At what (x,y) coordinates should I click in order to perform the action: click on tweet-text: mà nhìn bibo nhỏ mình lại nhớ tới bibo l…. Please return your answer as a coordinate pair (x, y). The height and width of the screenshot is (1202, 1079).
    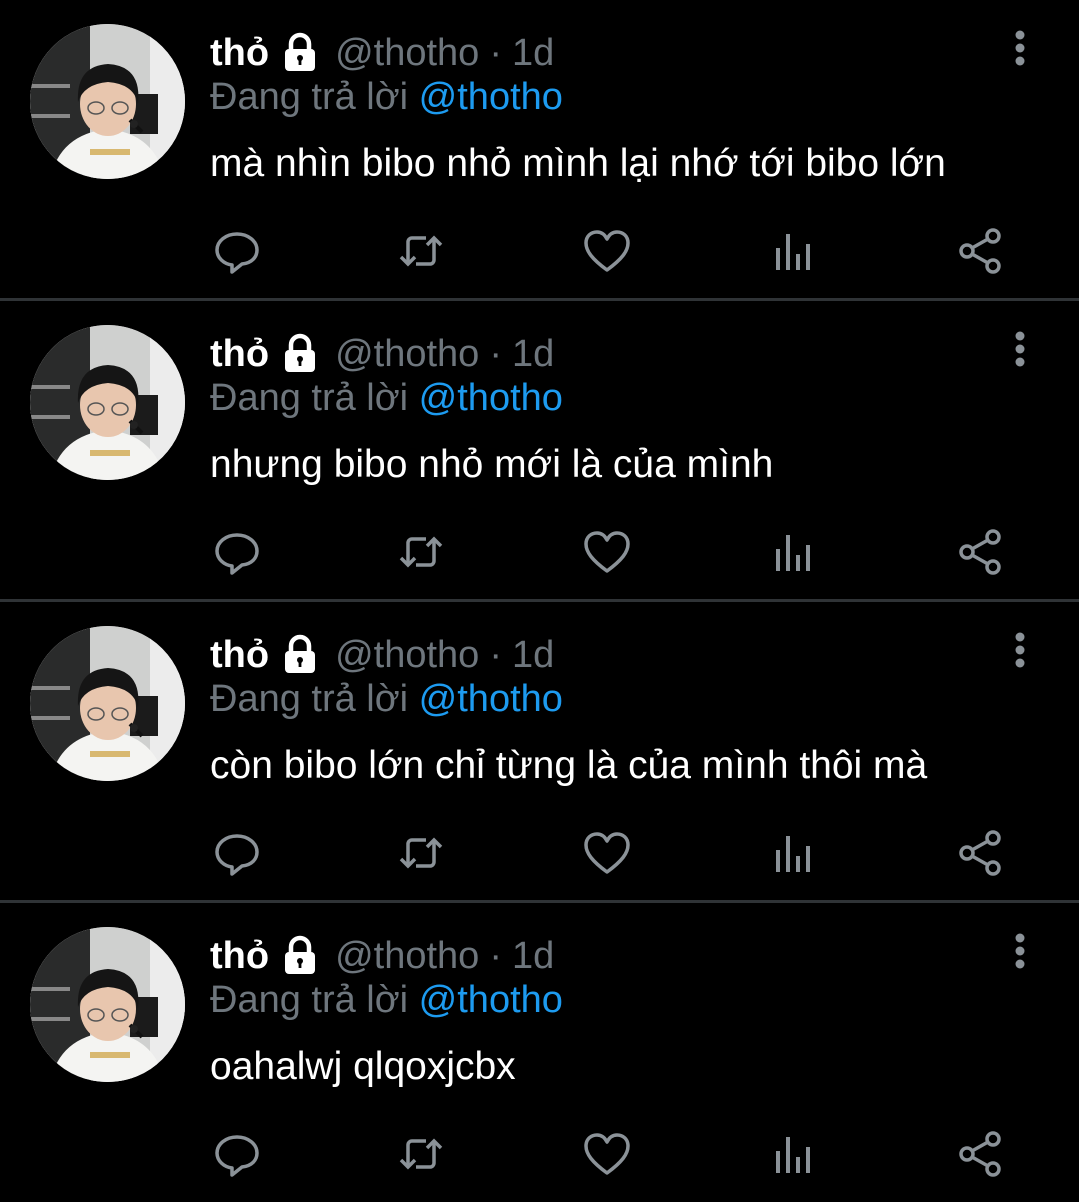
    Looking at the image, I should click on (578, 163).